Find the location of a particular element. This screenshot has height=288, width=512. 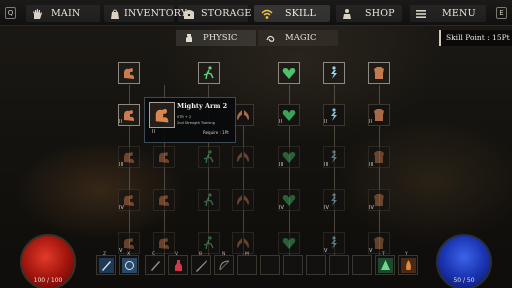

whirlwind-skill-icon is located at coordinates (129, 265).